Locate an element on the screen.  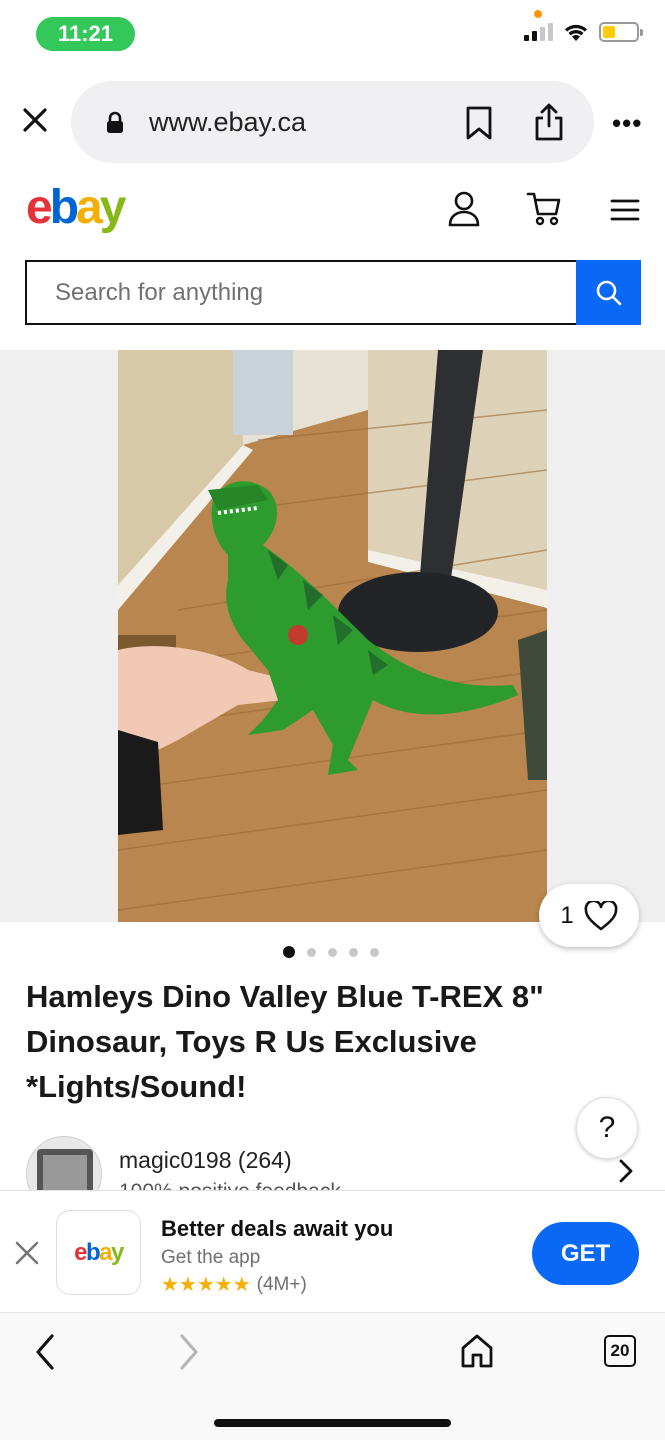
close-icon is located at coordinates (35, 120).